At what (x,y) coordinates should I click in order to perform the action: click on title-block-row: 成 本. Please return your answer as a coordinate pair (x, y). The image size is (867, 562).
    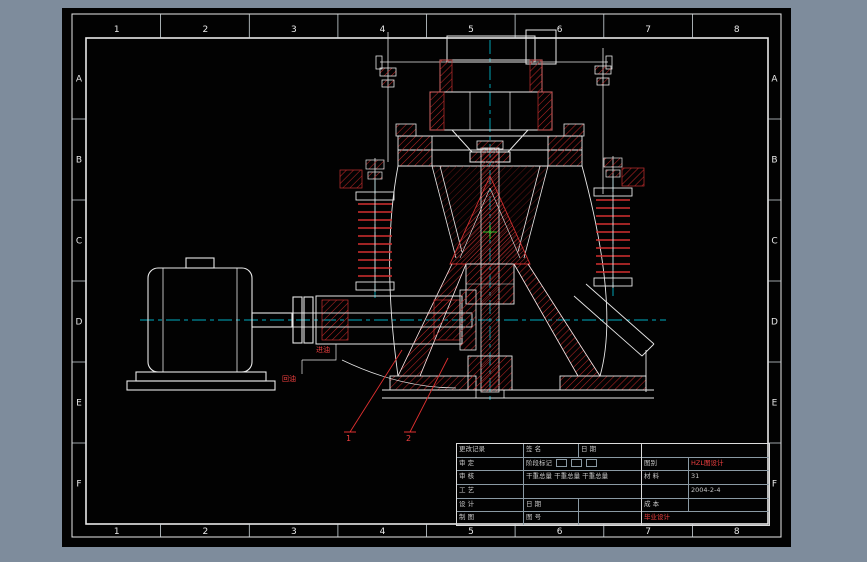
    Looking at the image, I should click on (705, 505).